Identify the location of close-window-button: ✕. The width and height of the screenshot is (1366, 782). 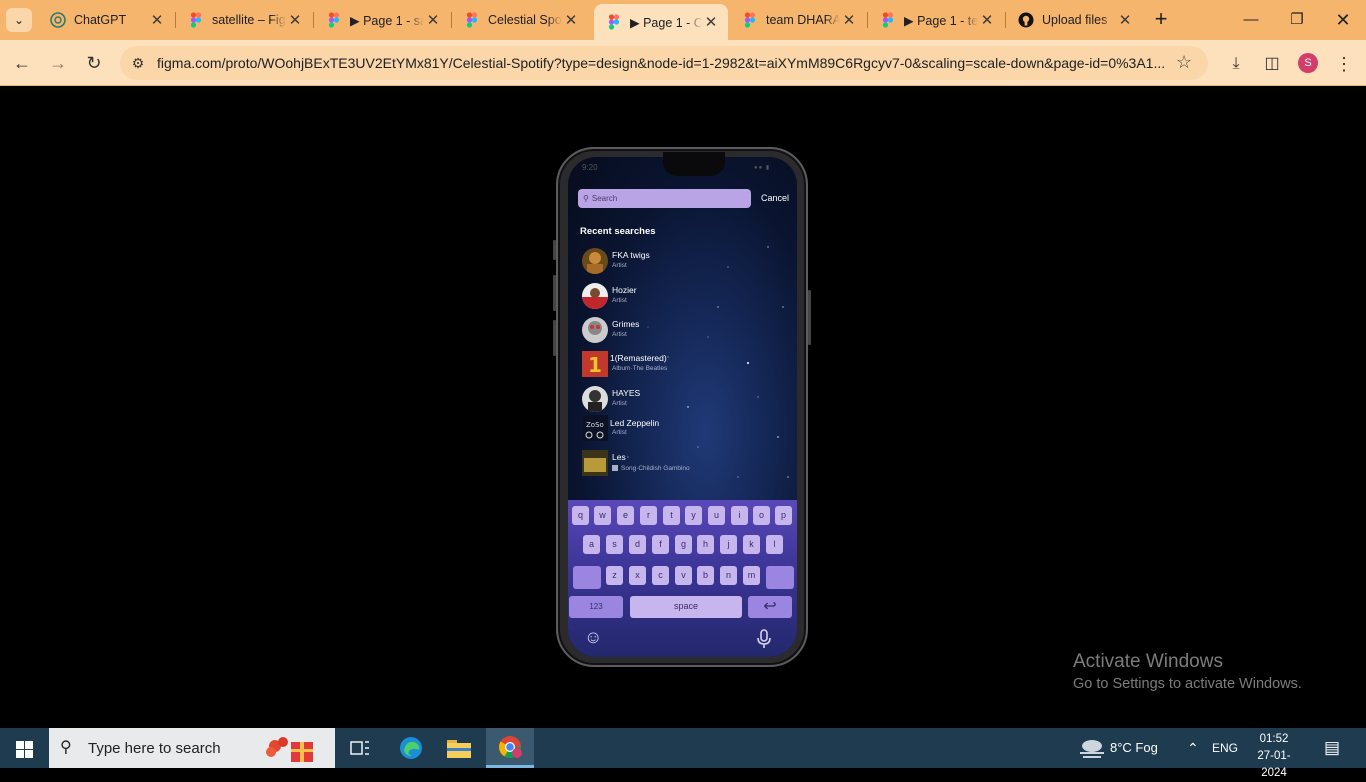
(1343, 20).